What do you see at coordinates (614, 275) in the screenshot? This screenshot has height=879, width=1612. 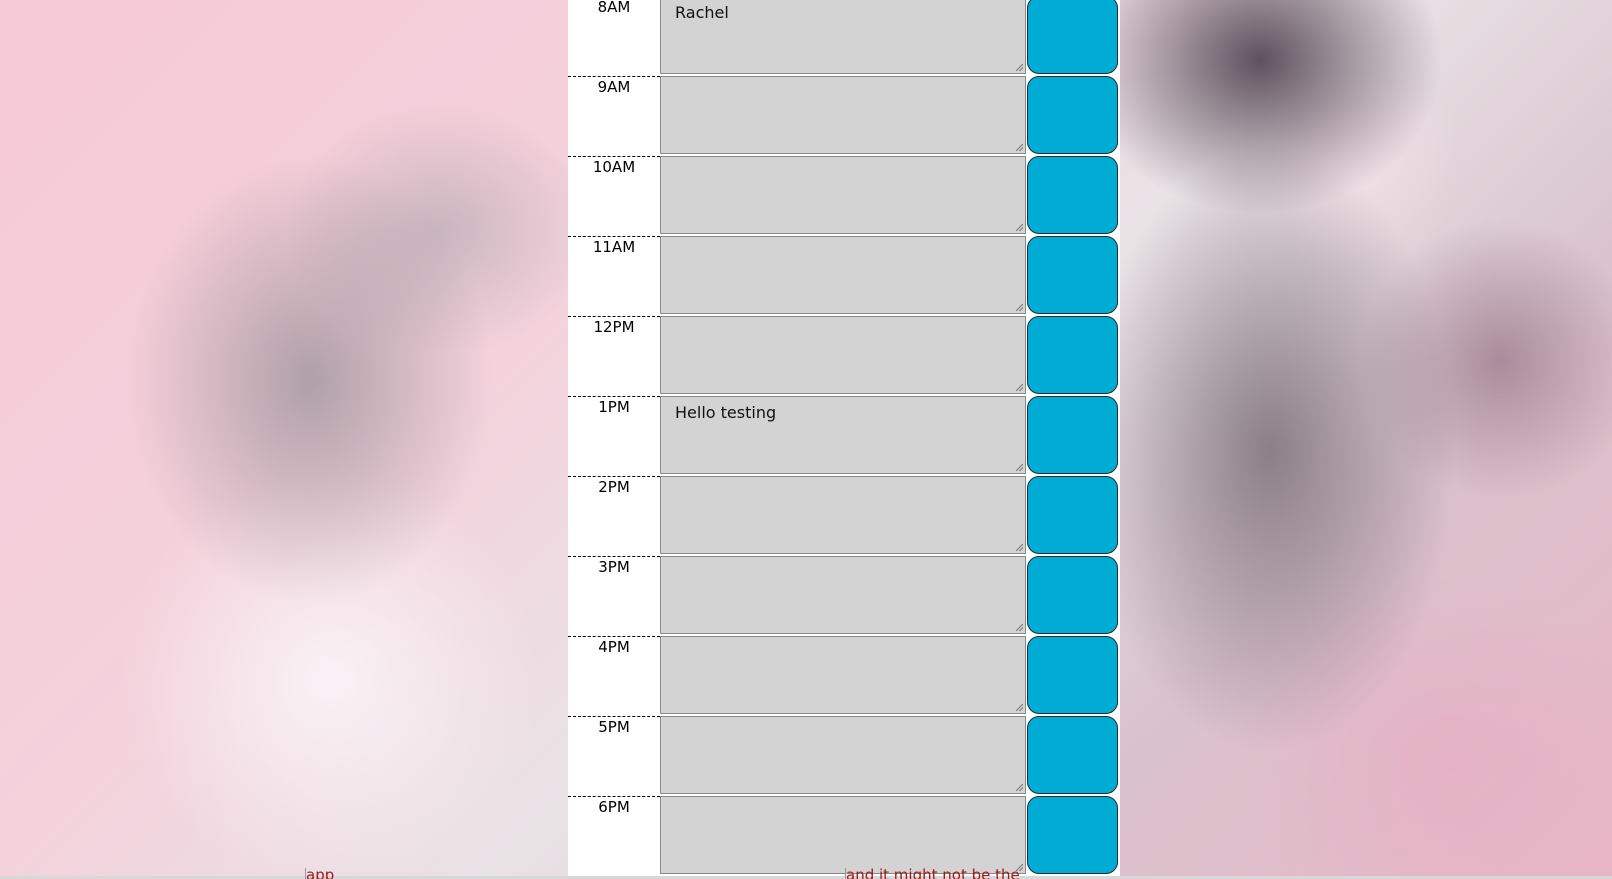 I see `hour-label: 11AM` at bounding box center [614, 275].